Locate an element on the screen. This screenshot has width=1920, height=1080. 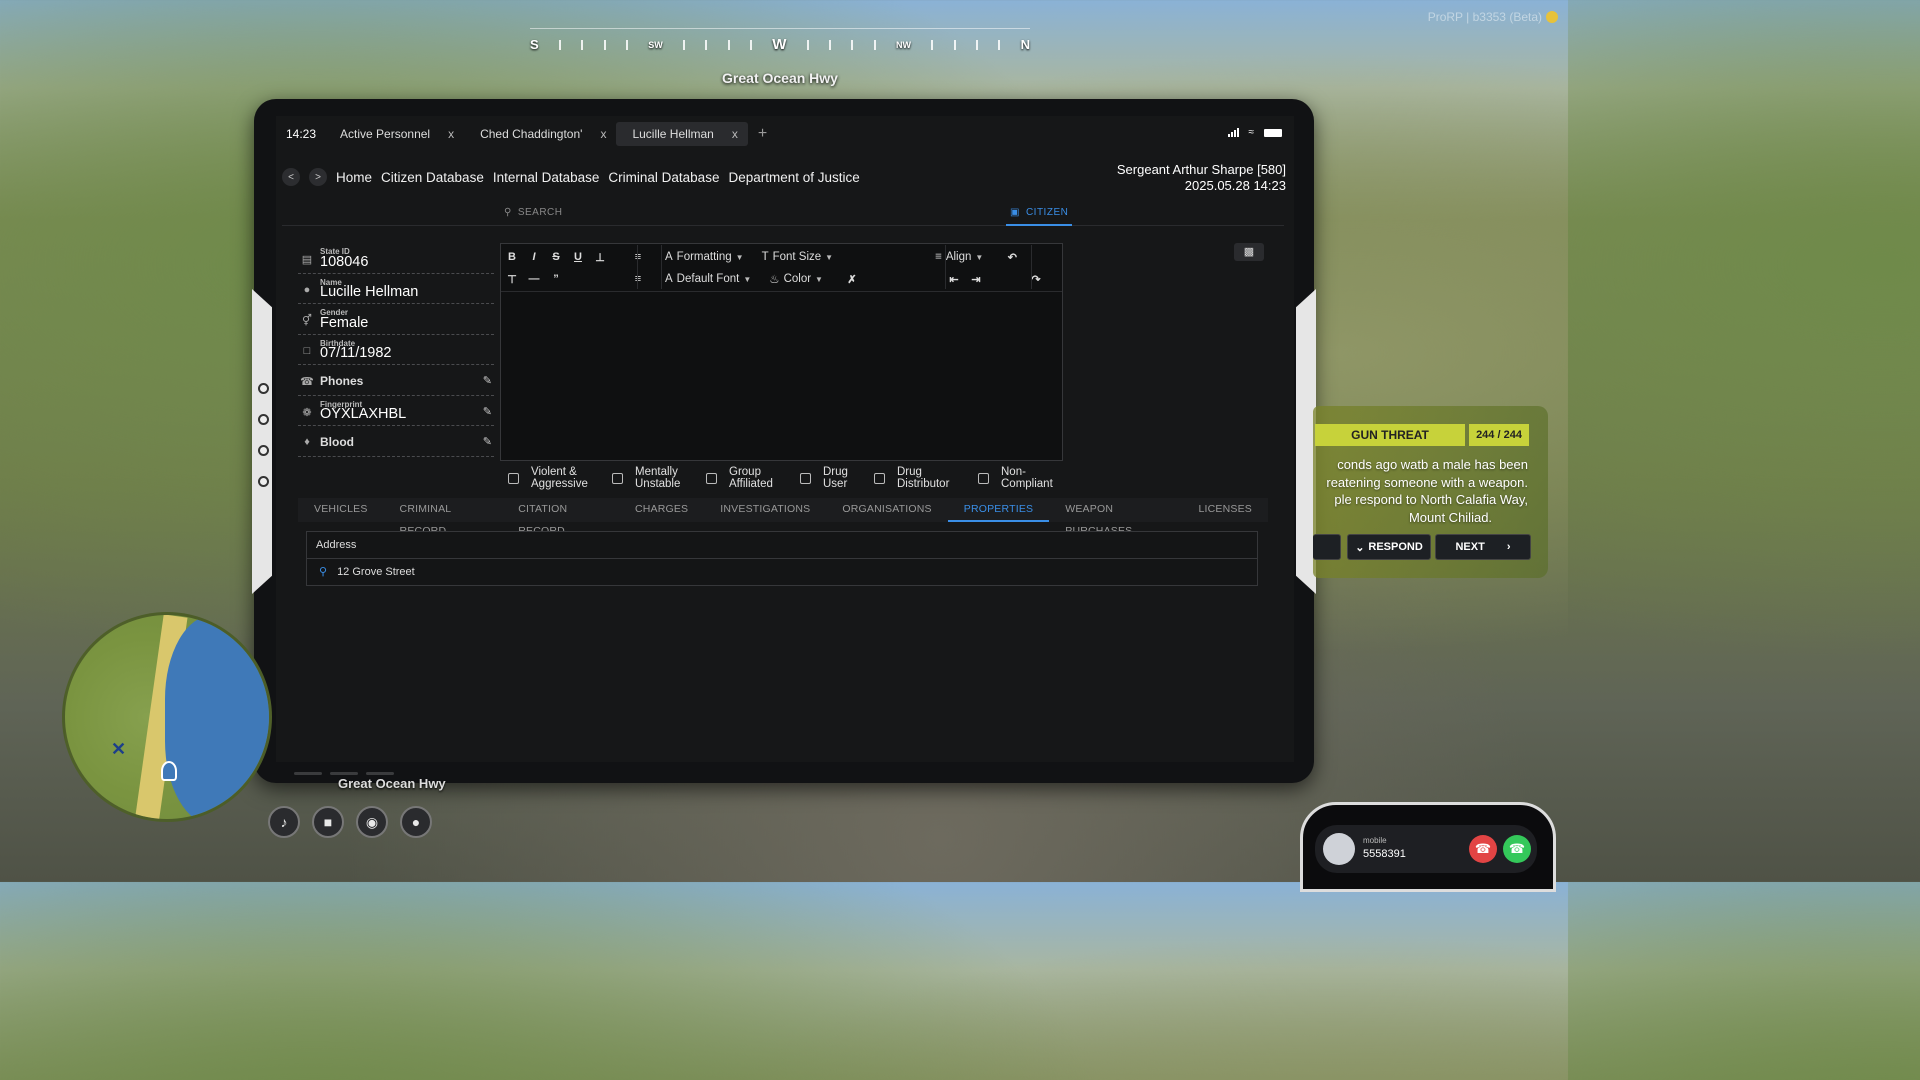
tab-organisations: ORGANISATIONS is located at coordinates (886, 510).